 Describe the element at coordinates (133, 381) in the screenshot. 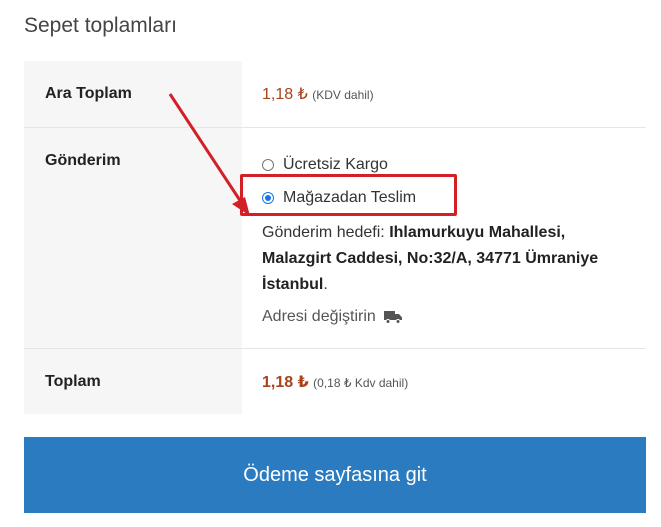

I see `total-label: Toplam` at that location.